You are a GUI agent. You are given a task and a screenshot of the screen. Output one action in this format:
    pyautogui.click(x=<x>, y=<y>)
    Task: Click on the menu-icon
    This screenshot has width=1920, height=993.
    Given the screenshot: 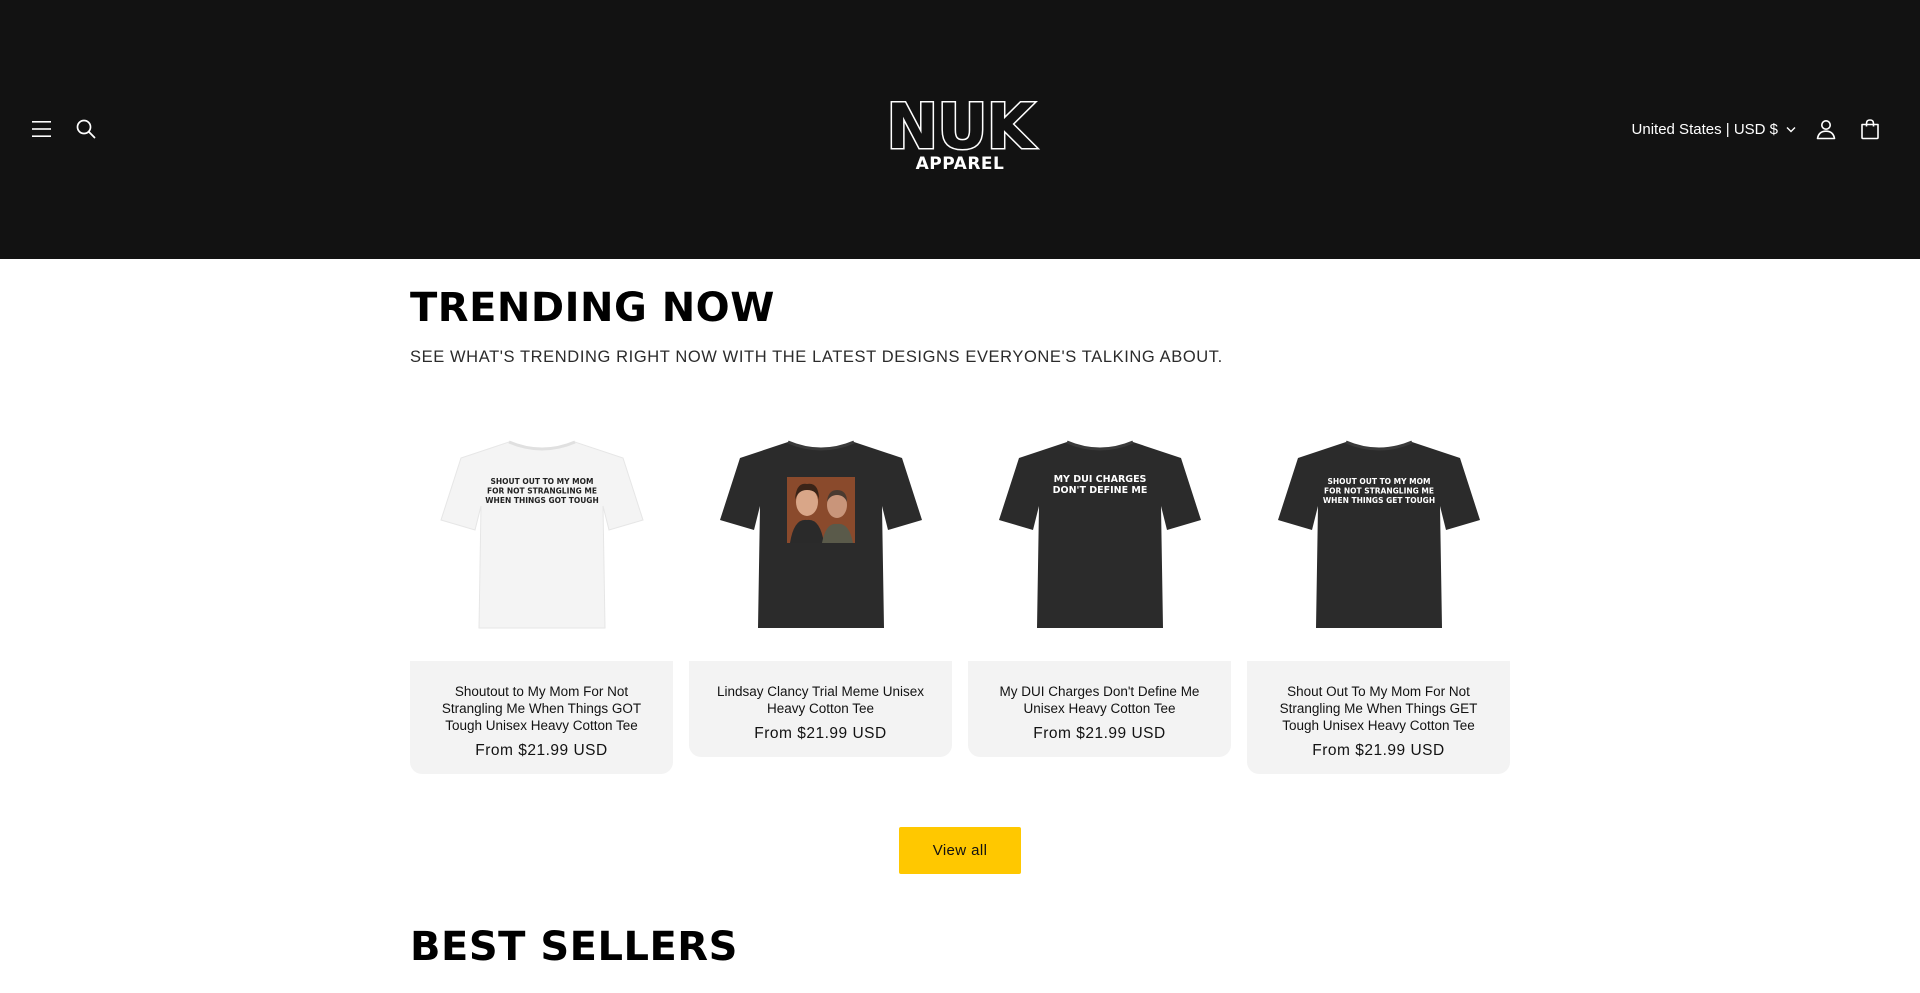 What is the action you would take?
    pyautogui.click(x=41, y=129)
    